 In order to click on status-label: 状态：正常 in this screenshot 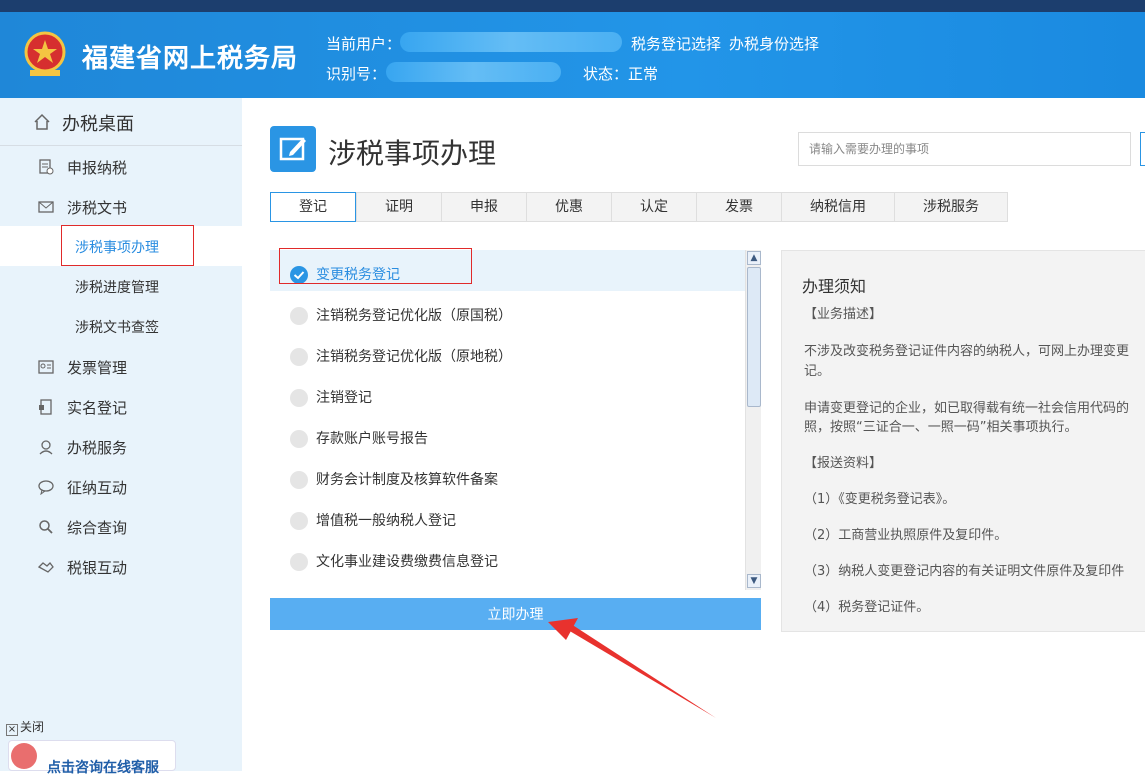, I will do `click(621, 74)`.